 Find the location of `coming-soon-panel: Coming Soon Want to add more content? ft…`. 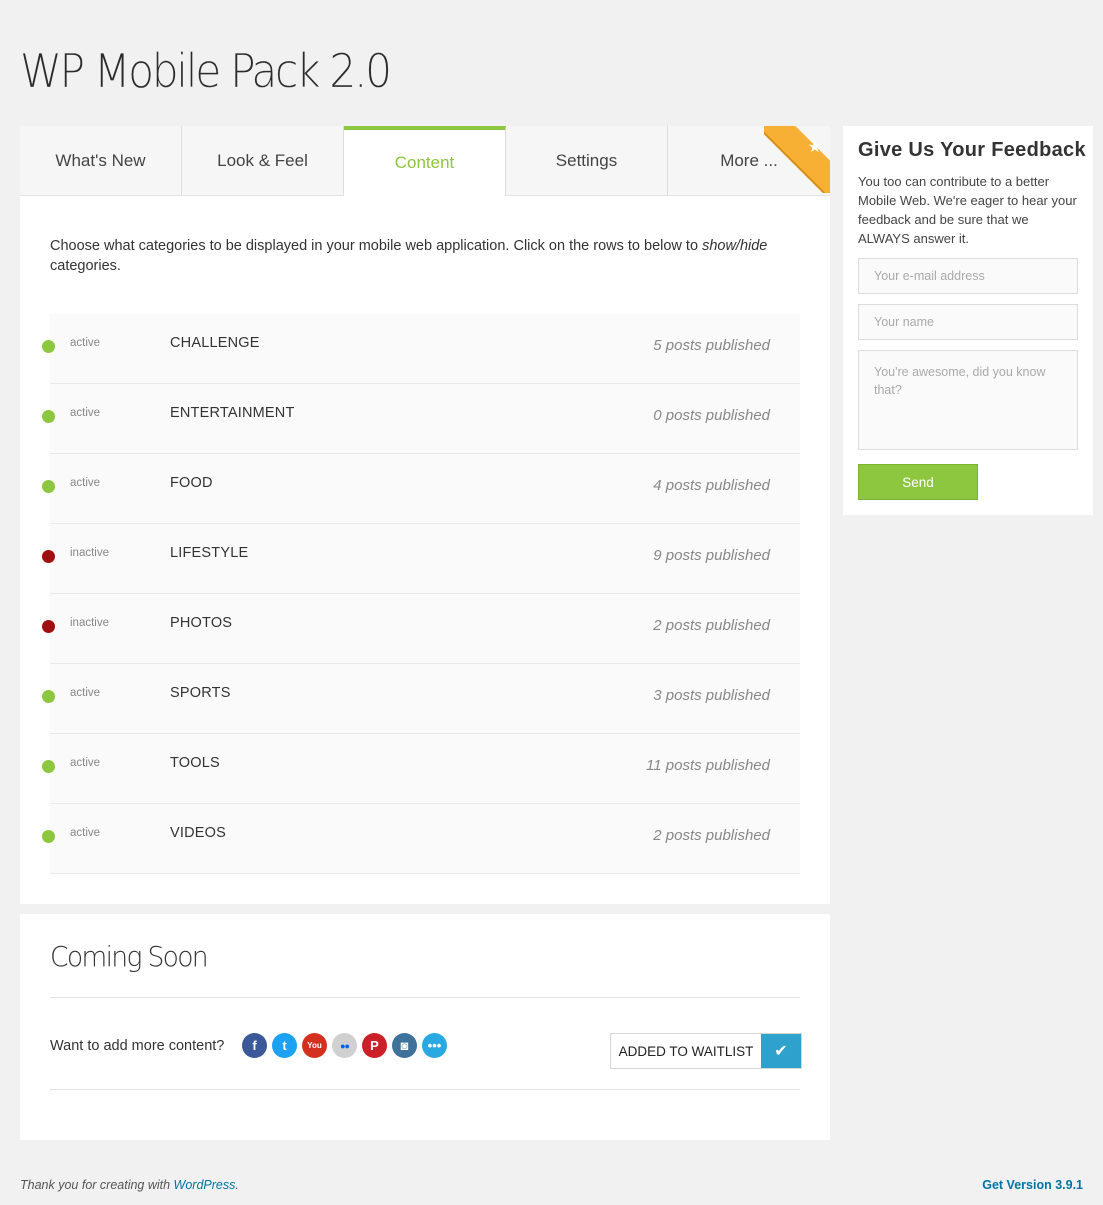

coming-soon-panel: Coming Soon Want to add more content? ft… is located at coordinates (425, 1027).